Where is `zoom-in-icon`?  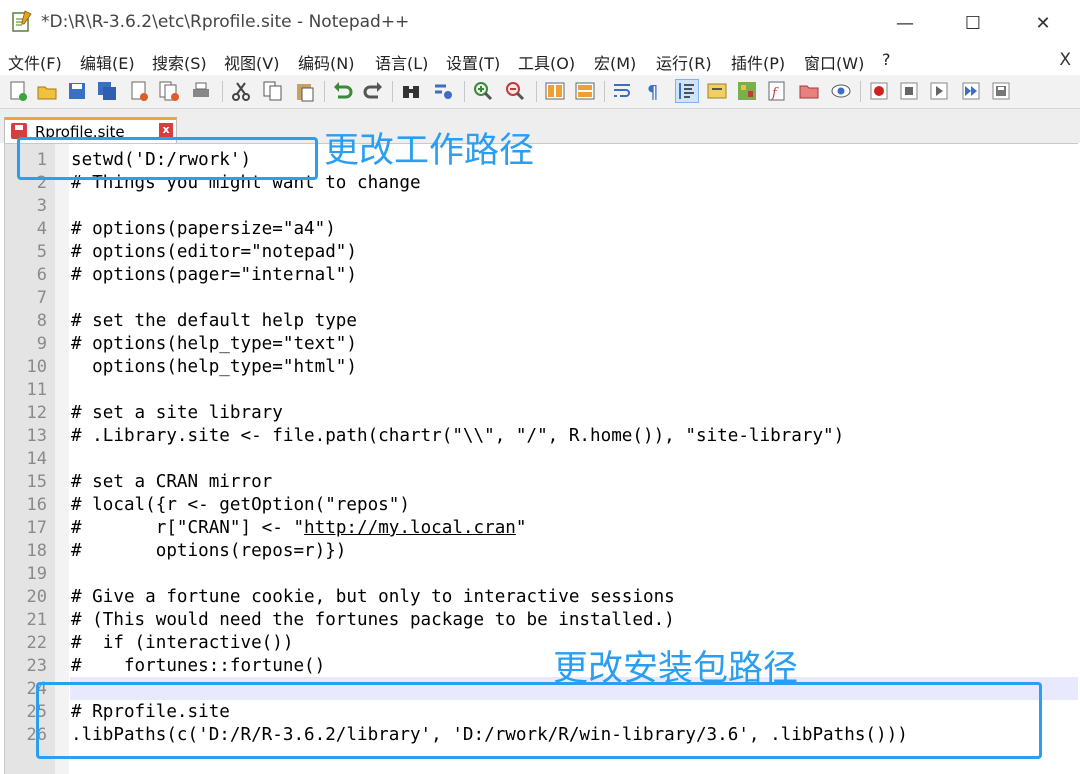 zoom-in-icon is located at coordinates (483, 91).